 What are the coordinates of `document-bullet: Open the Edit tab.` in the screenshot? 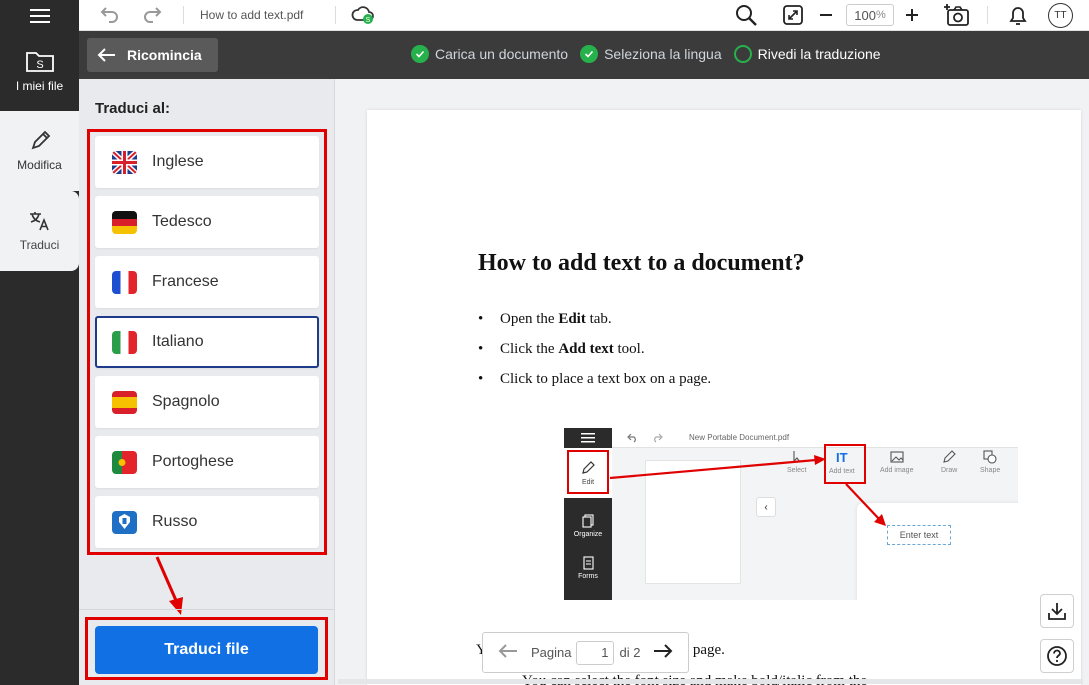 It's located at (545, 319).